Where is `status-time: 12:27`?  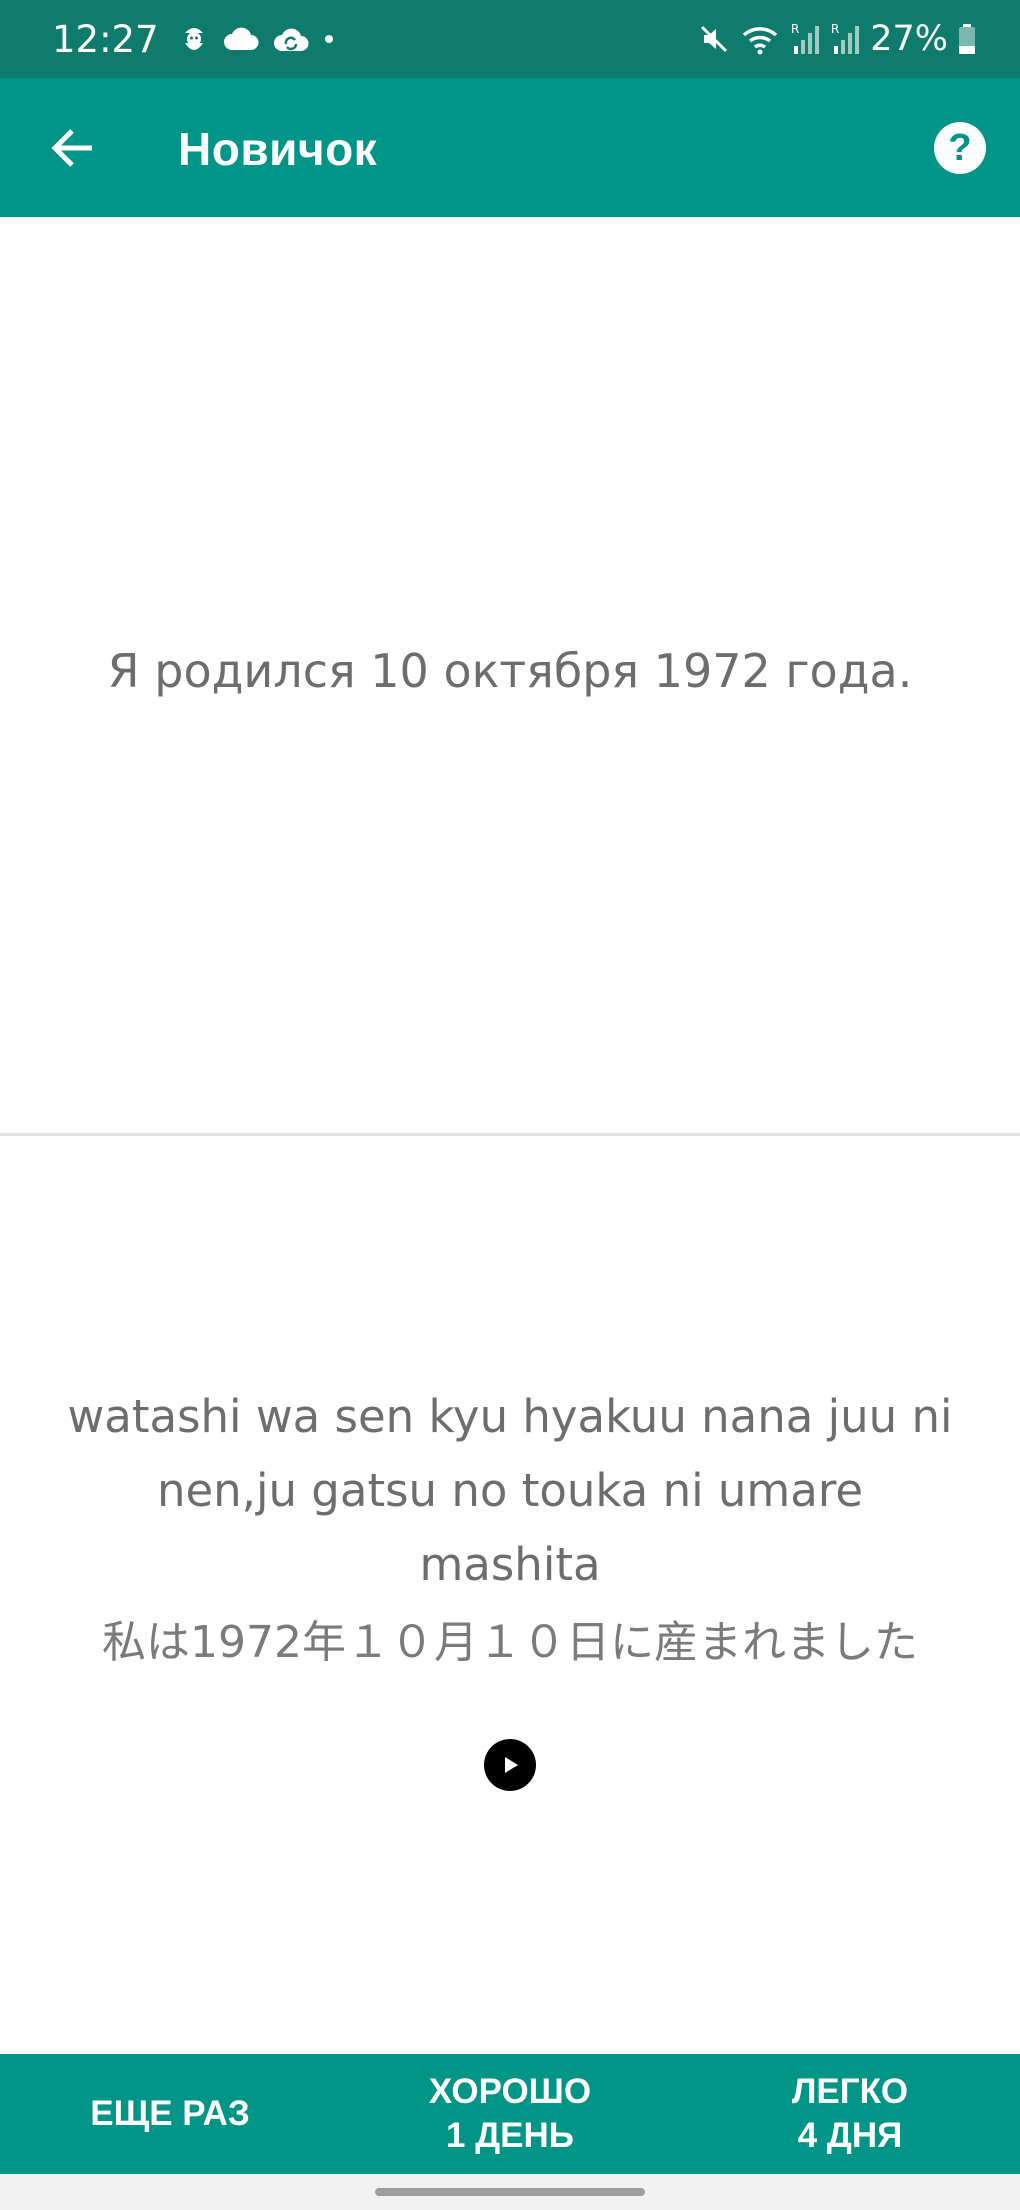 status-time: 12:27 is located at coordinates (105, 39).